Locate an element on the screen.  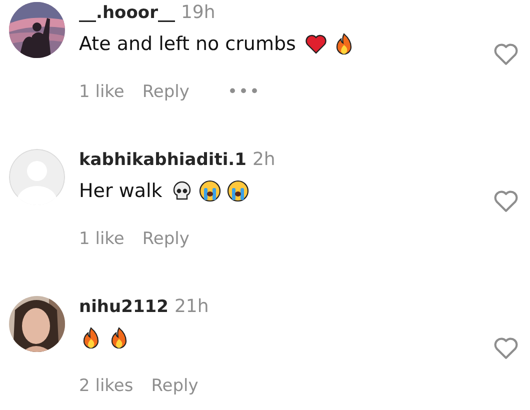
timestamp: 19h is located at coordinates (198, 12).